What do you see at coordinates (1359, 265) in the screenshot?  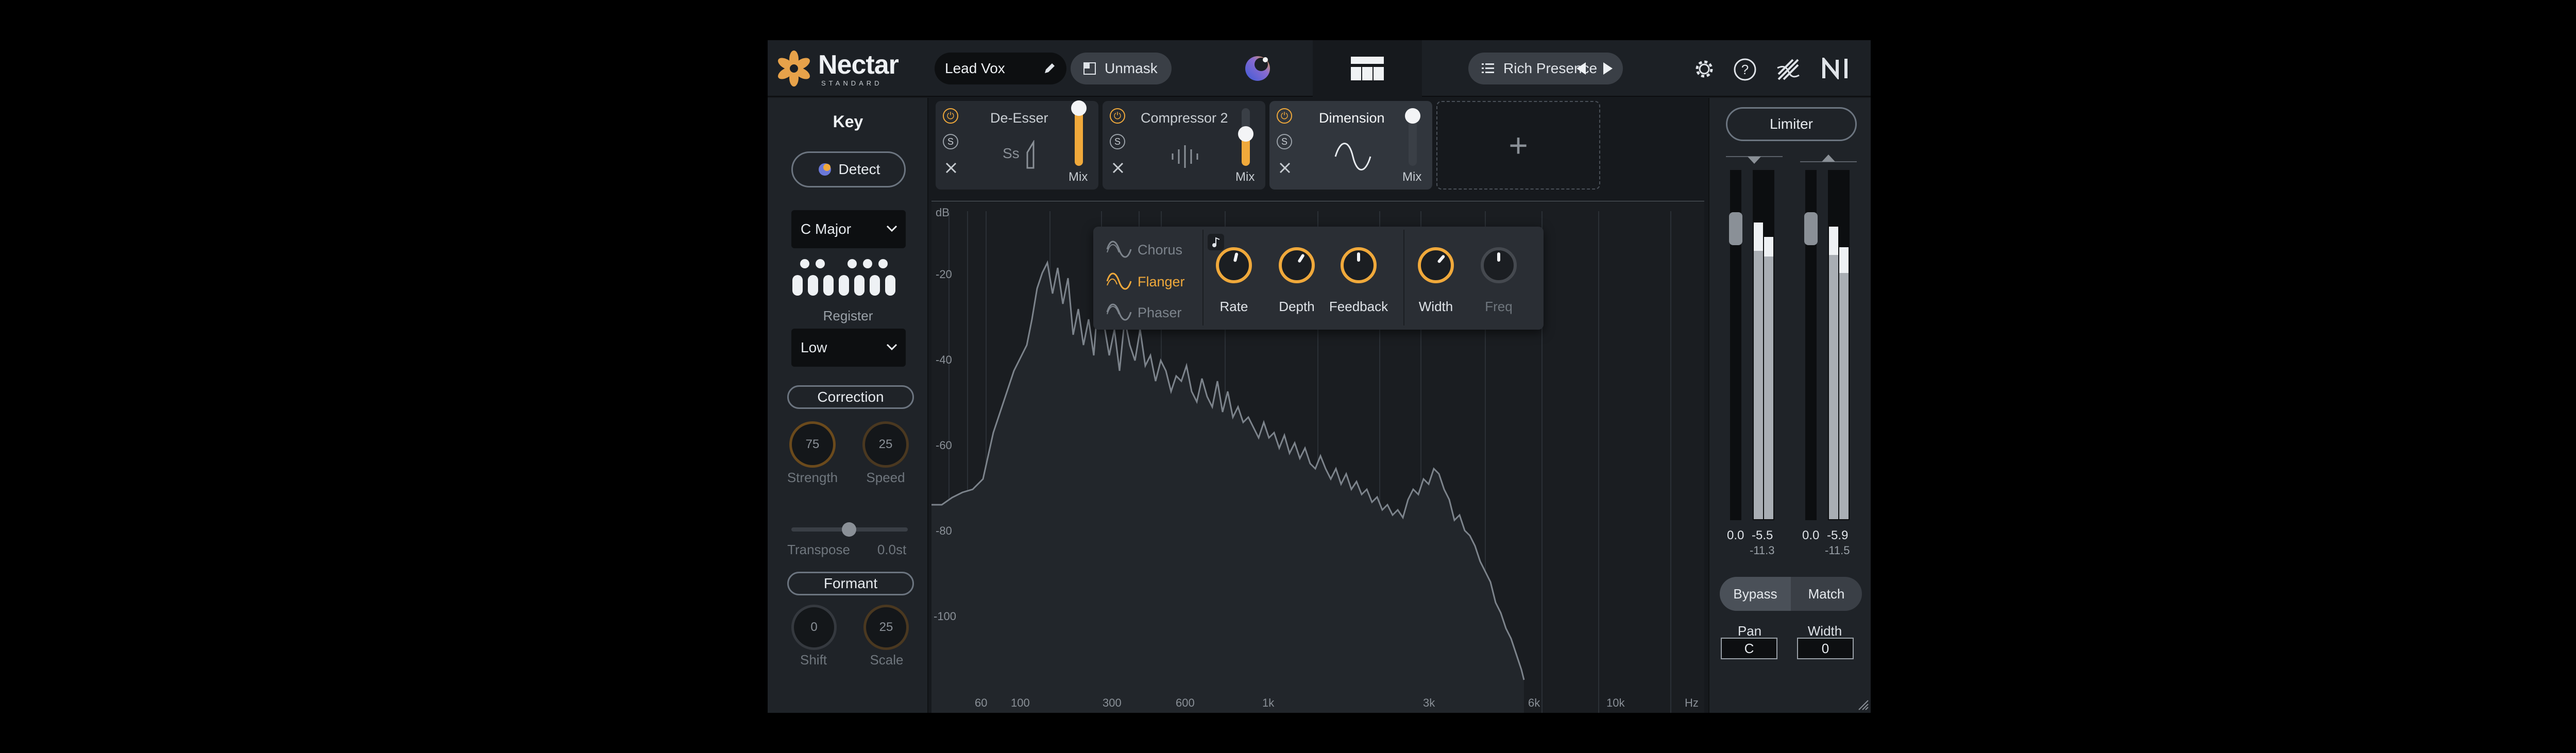 I see `feedback-knob` at bounding box center [1359, 265].